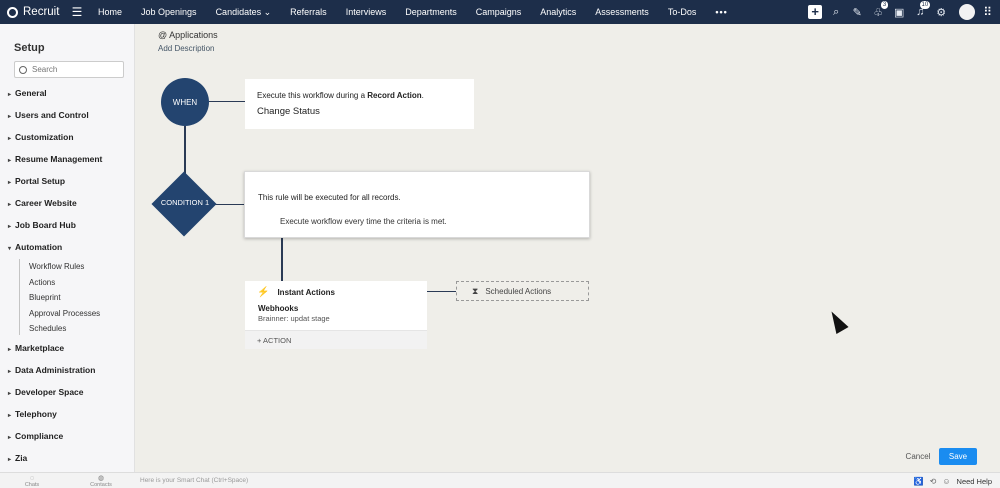  I want to click on sidebar-item-marketplace: ▸ Marketplace, so click(36, 348).